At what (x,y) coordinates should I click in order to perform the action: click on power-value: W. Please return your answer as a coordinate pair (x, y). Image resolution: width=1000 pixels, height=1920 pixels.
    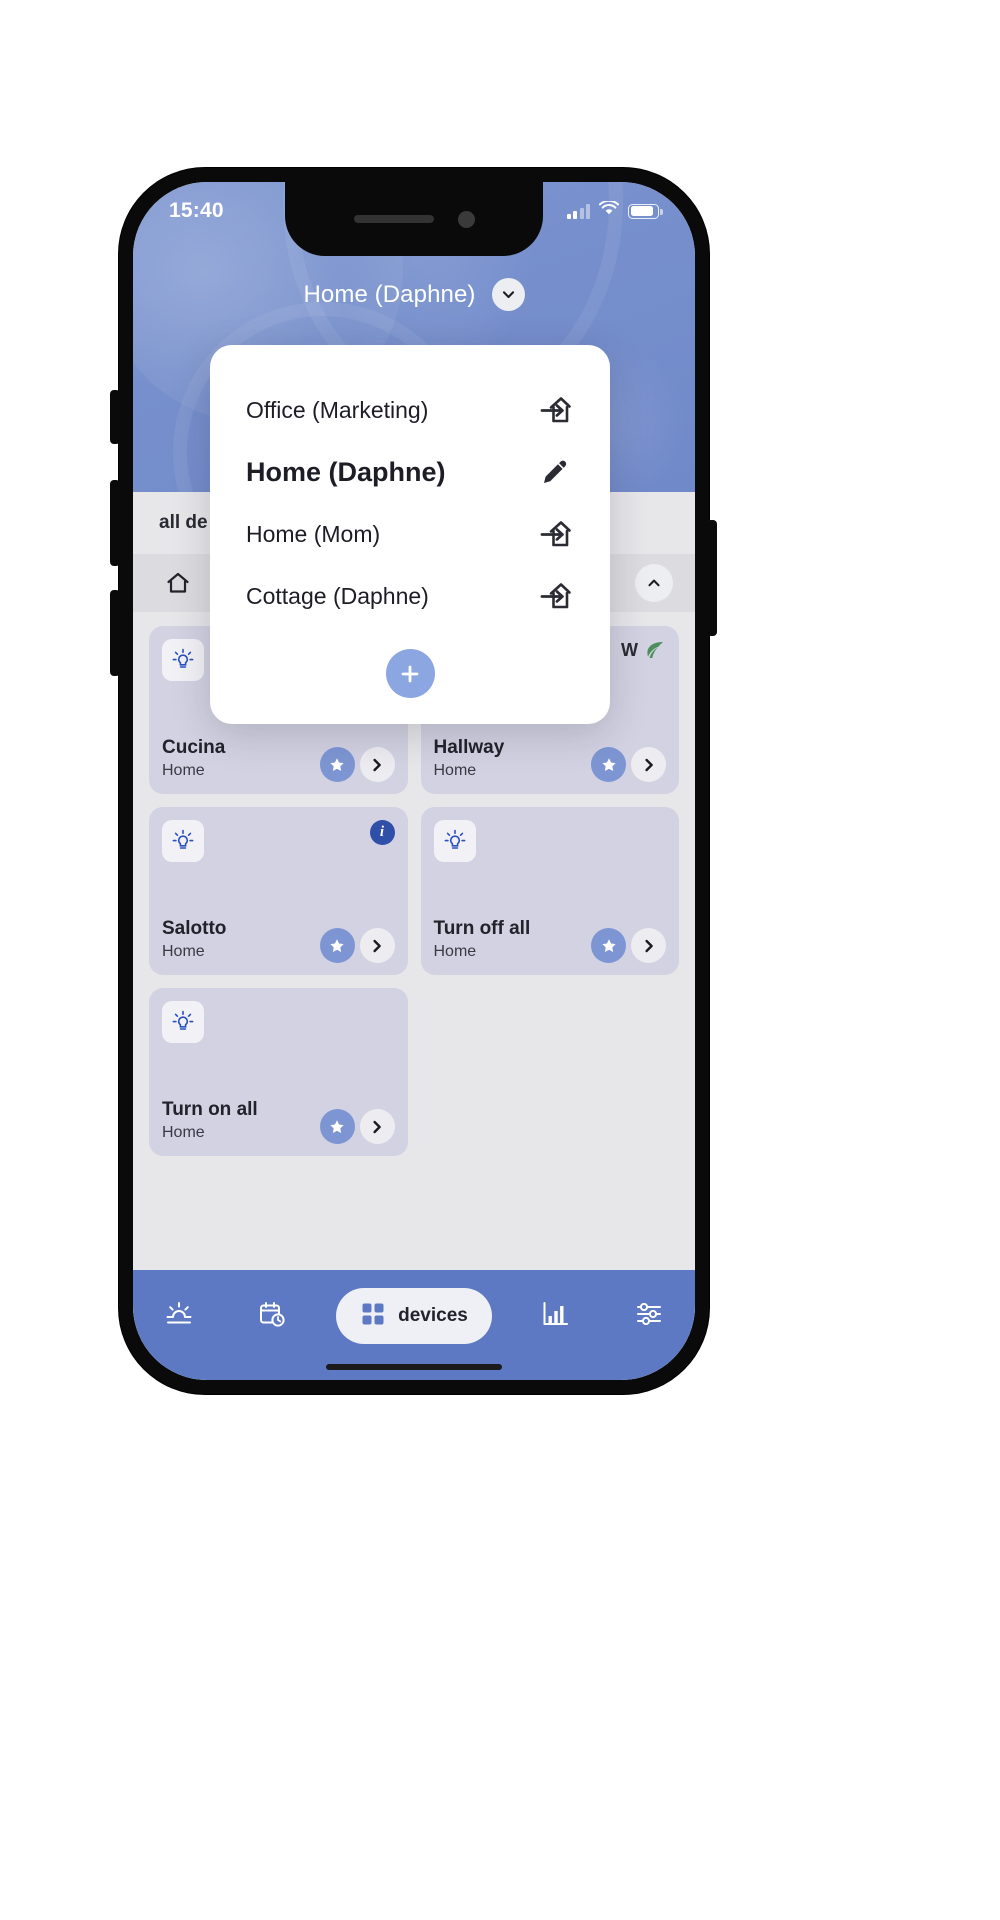
    Looking at the image, I should click on (629, 649).